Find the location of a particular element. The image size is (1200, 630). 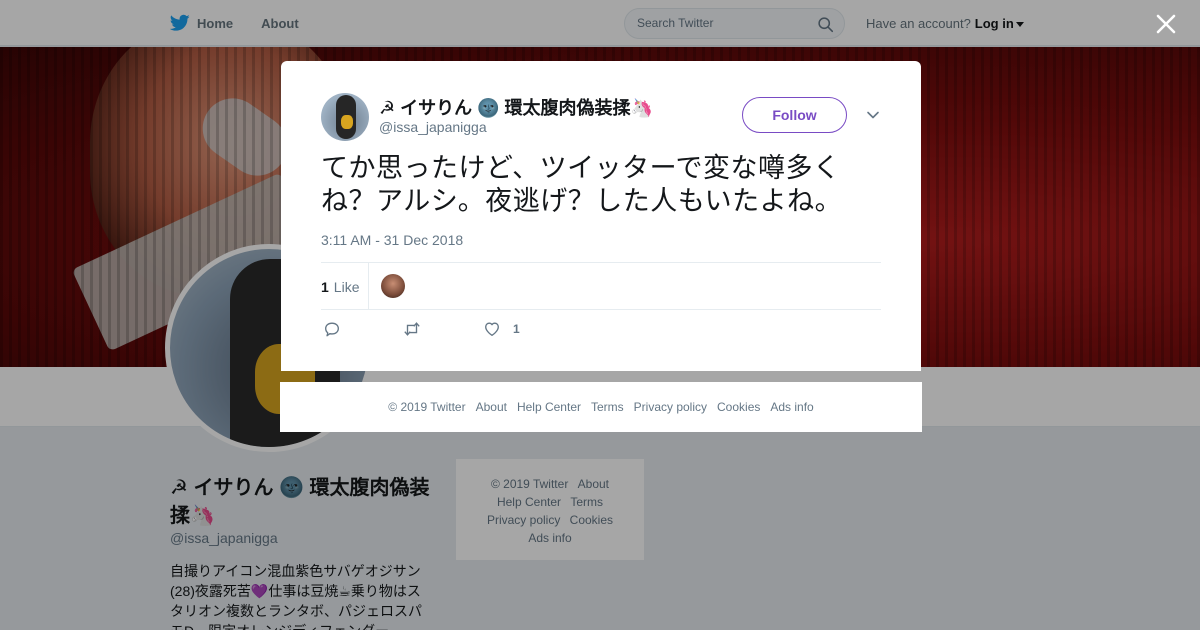

reply-icon is located at coordinates (332, 329).